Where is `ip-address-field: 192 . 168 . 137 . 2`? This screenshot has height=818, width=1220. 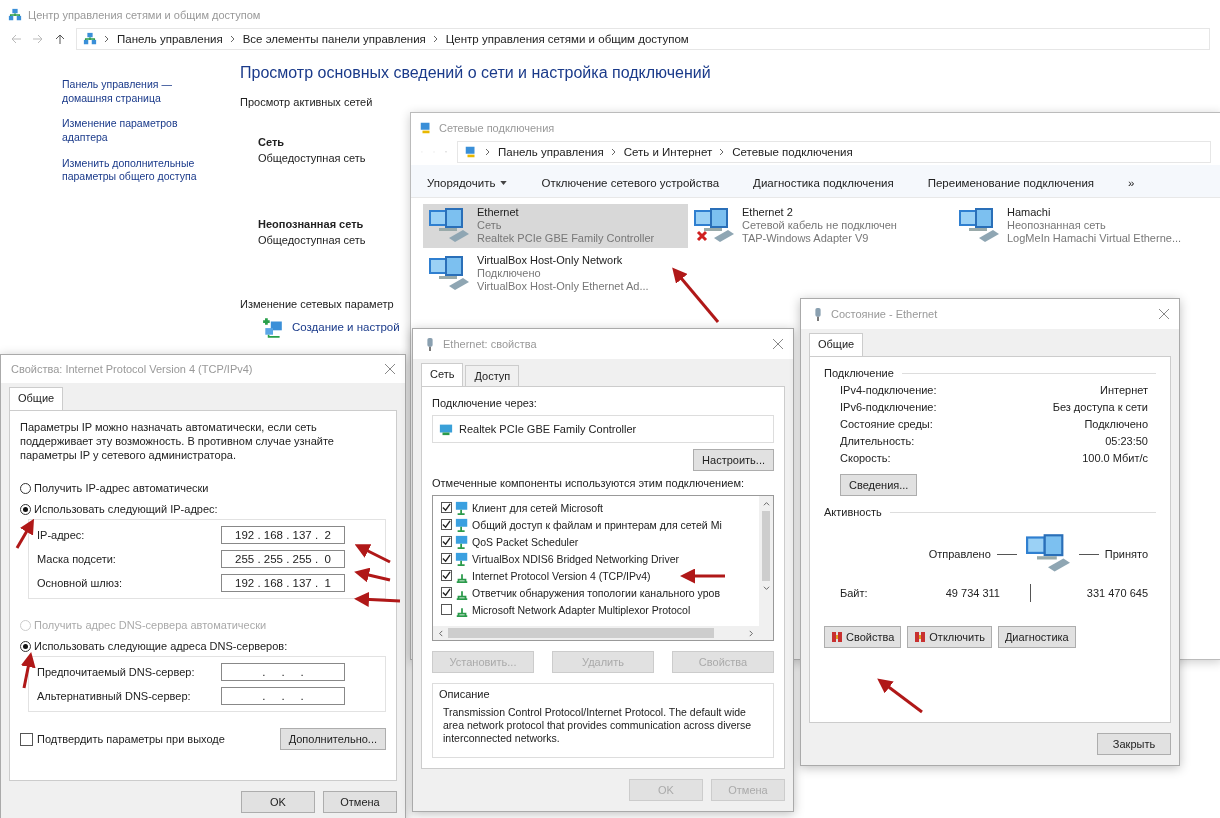 ip-address-field: 192 . 168 . 137 . 2 is located at coordinates (283, 535).